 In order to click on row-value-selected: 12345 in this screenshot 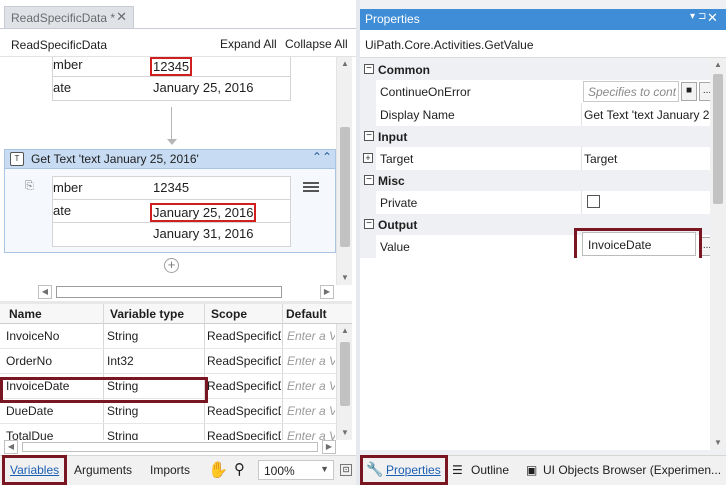, I will do `click(171, 66)`.